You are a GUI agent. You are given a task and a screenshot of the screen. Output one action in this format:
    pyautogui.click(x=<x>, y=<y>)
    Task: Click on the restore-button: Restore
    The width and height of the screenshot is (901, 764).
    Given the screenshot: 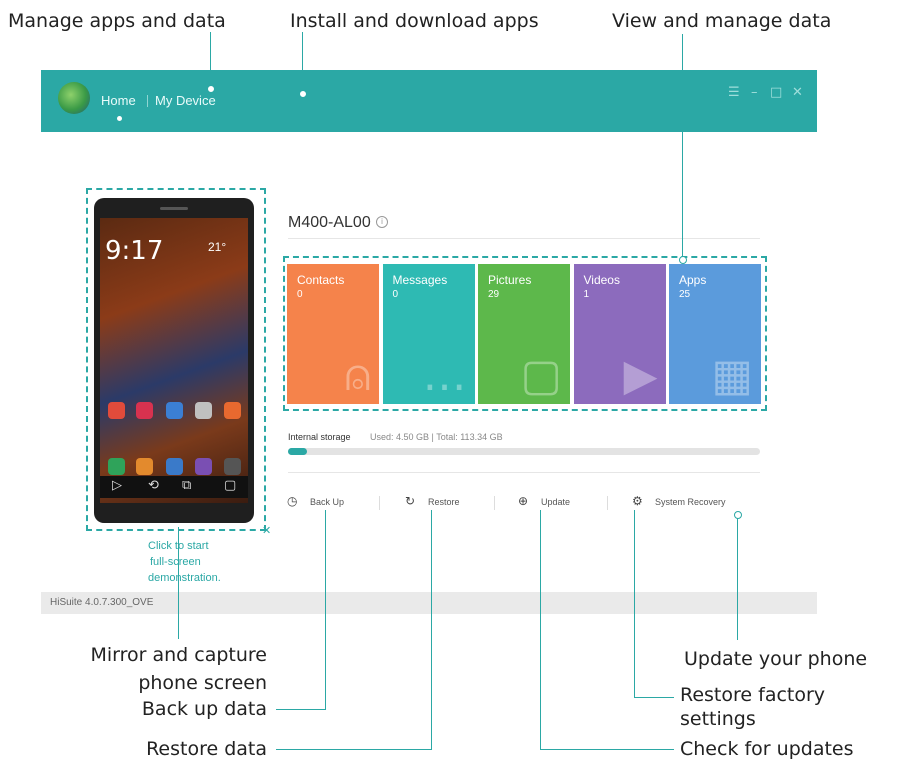 What is the action you would take?
    pyautogui.click(x=444, y=502)
    